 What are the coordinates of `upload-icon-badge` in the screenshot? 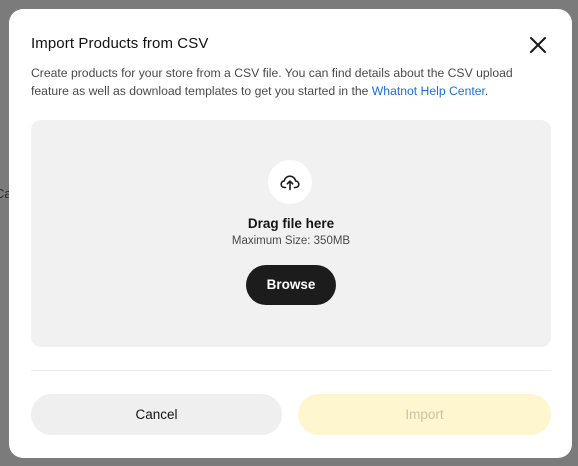 It's located at (290, 182).